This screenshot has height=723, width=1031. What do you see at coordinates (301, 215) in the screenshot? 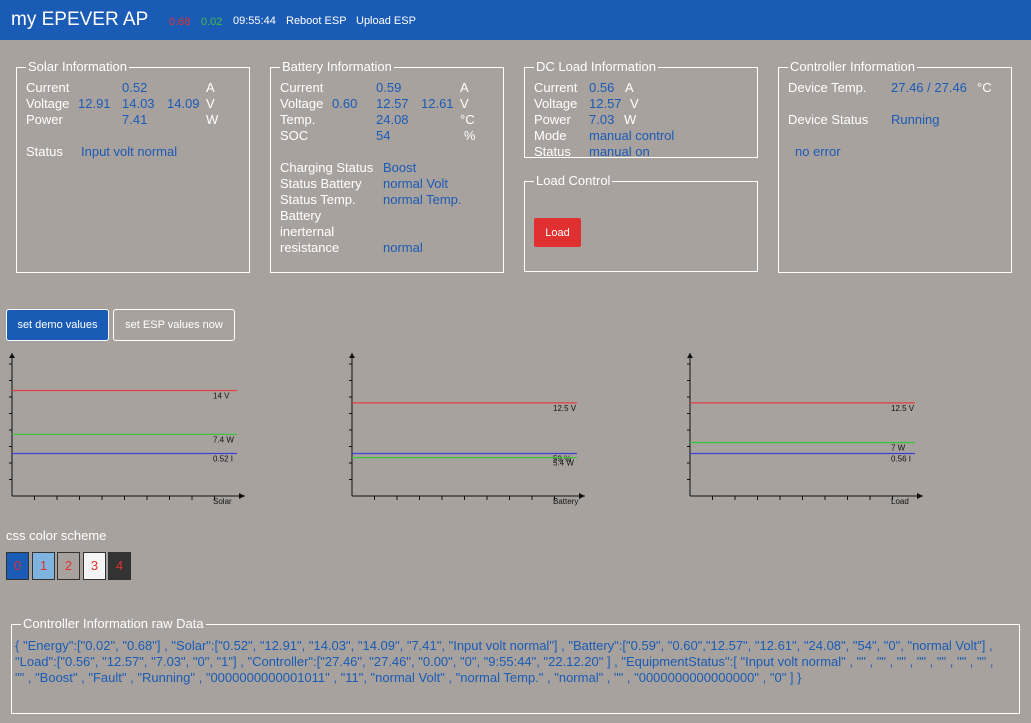
I see `battery-resistance-label-1: Battery` at bounding box center [301, 215].